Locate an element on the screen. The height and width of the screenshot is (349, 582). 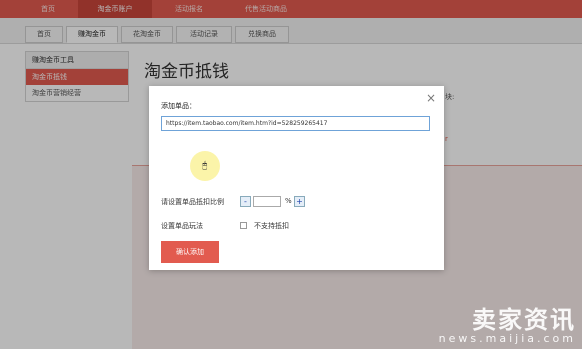
decrease-ratio-button: - is located at coordinates (245, 201).